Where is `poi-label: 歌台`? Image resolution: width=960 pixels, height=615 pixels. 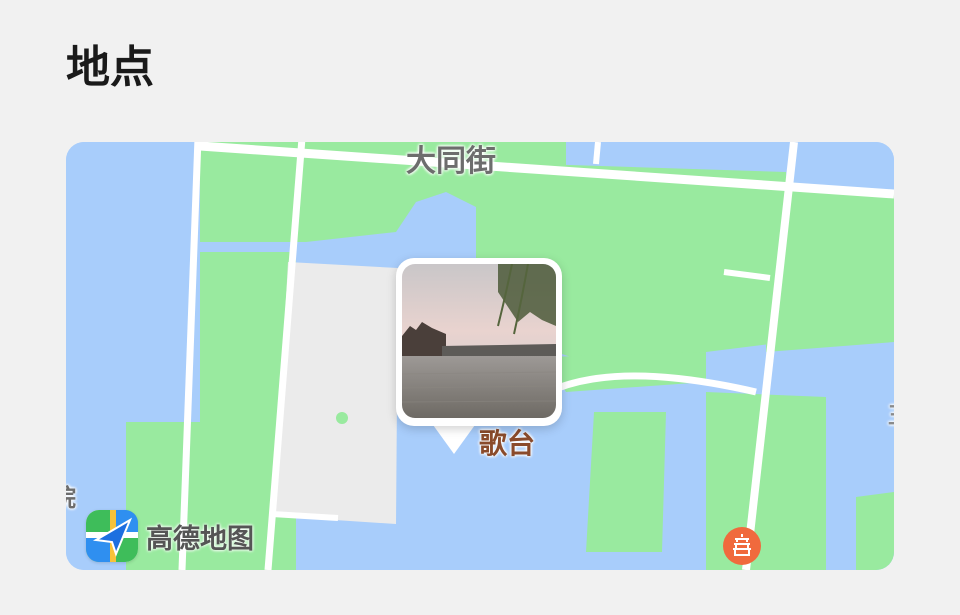
poi-label: 歌台 is located at coordinates (507, 443).